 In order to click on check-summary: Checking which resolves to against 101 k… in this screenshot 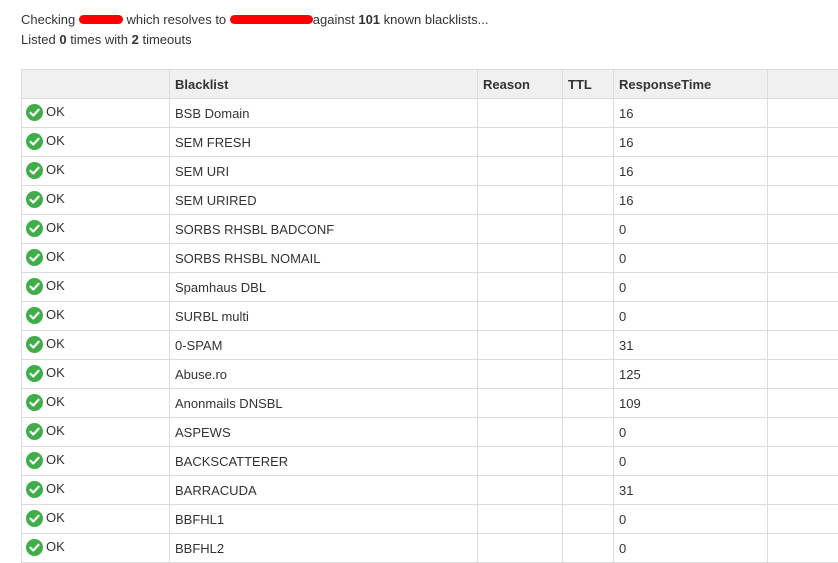, I will do `click(254, 30)`.